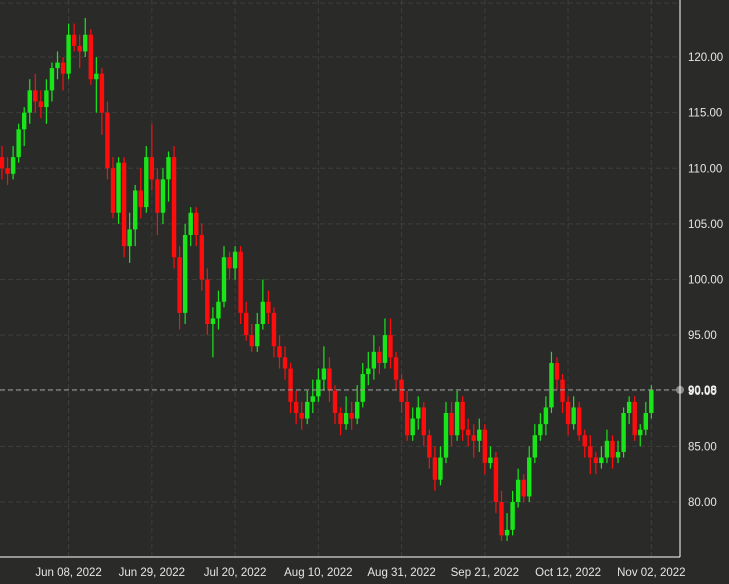 The height and width of the screenshot is (584, 729). I want to click on y-tick-label: 95.00, so click(702, 336).